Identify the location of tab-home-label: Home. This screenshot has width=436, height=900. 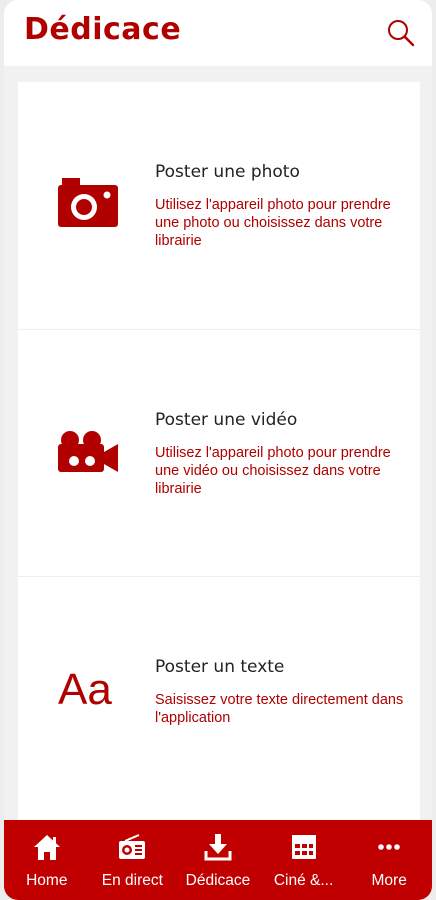
(47, 880).